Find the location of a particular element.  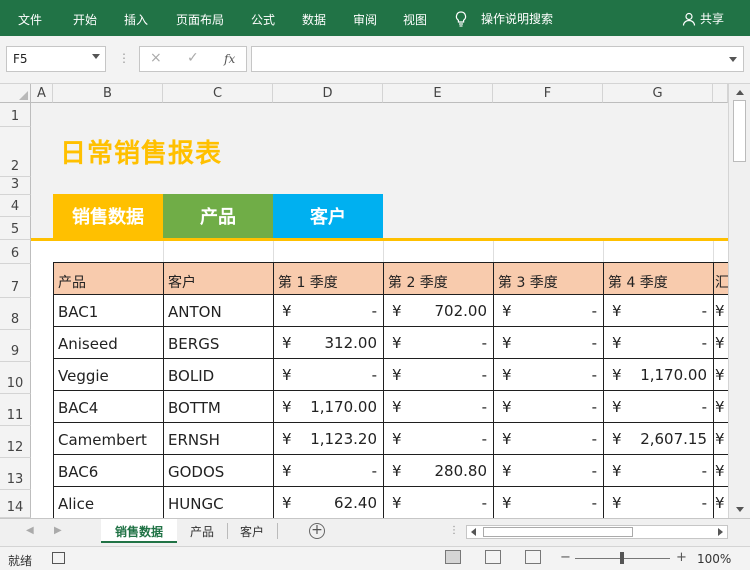

zoom-out-icon: − is located at coordinates (565, 557).